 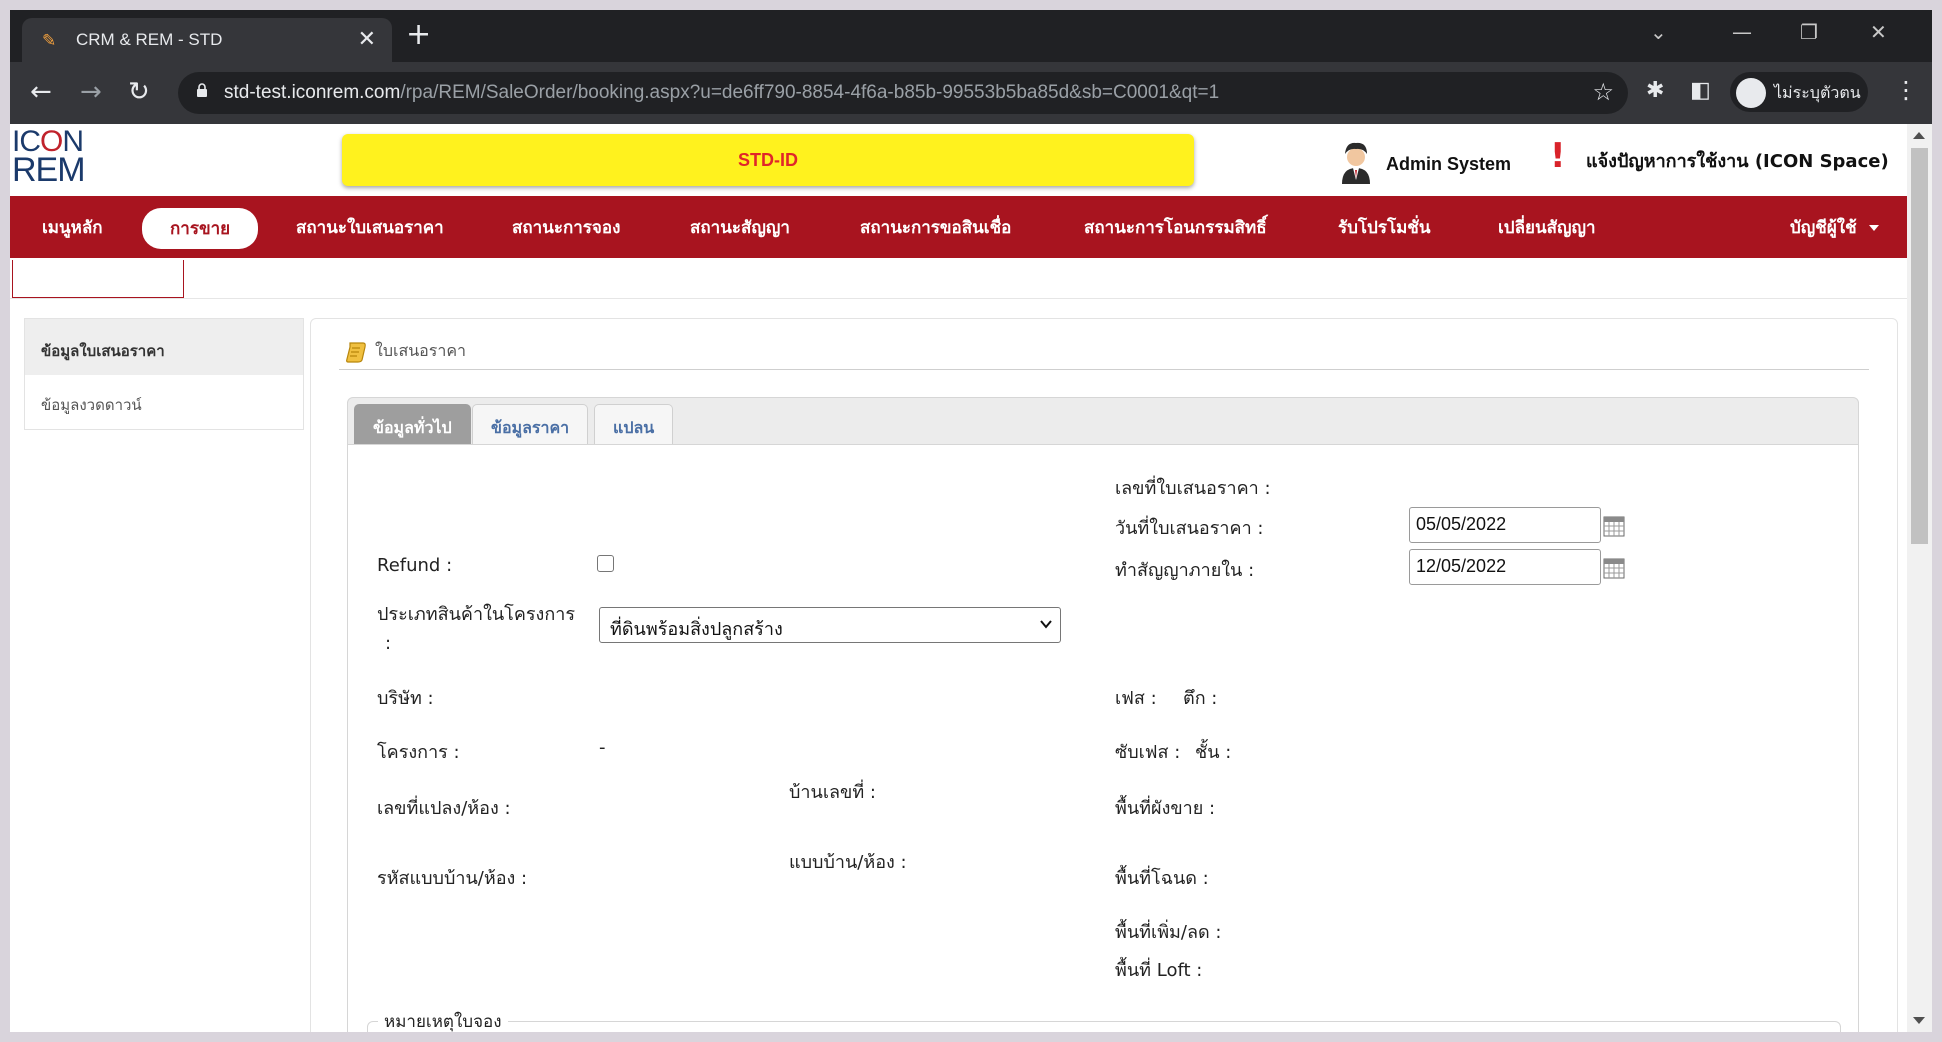 I want to click on browser-tabbar: ✎ CRM & REM - STD ✕ + ⌄ — ❐ ✕, so click(x=971, y=36).